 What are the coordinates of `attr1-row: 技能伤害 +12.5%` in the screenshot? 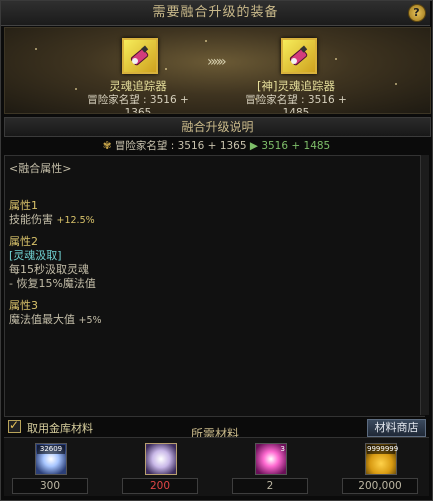 It's located at (52, 219).